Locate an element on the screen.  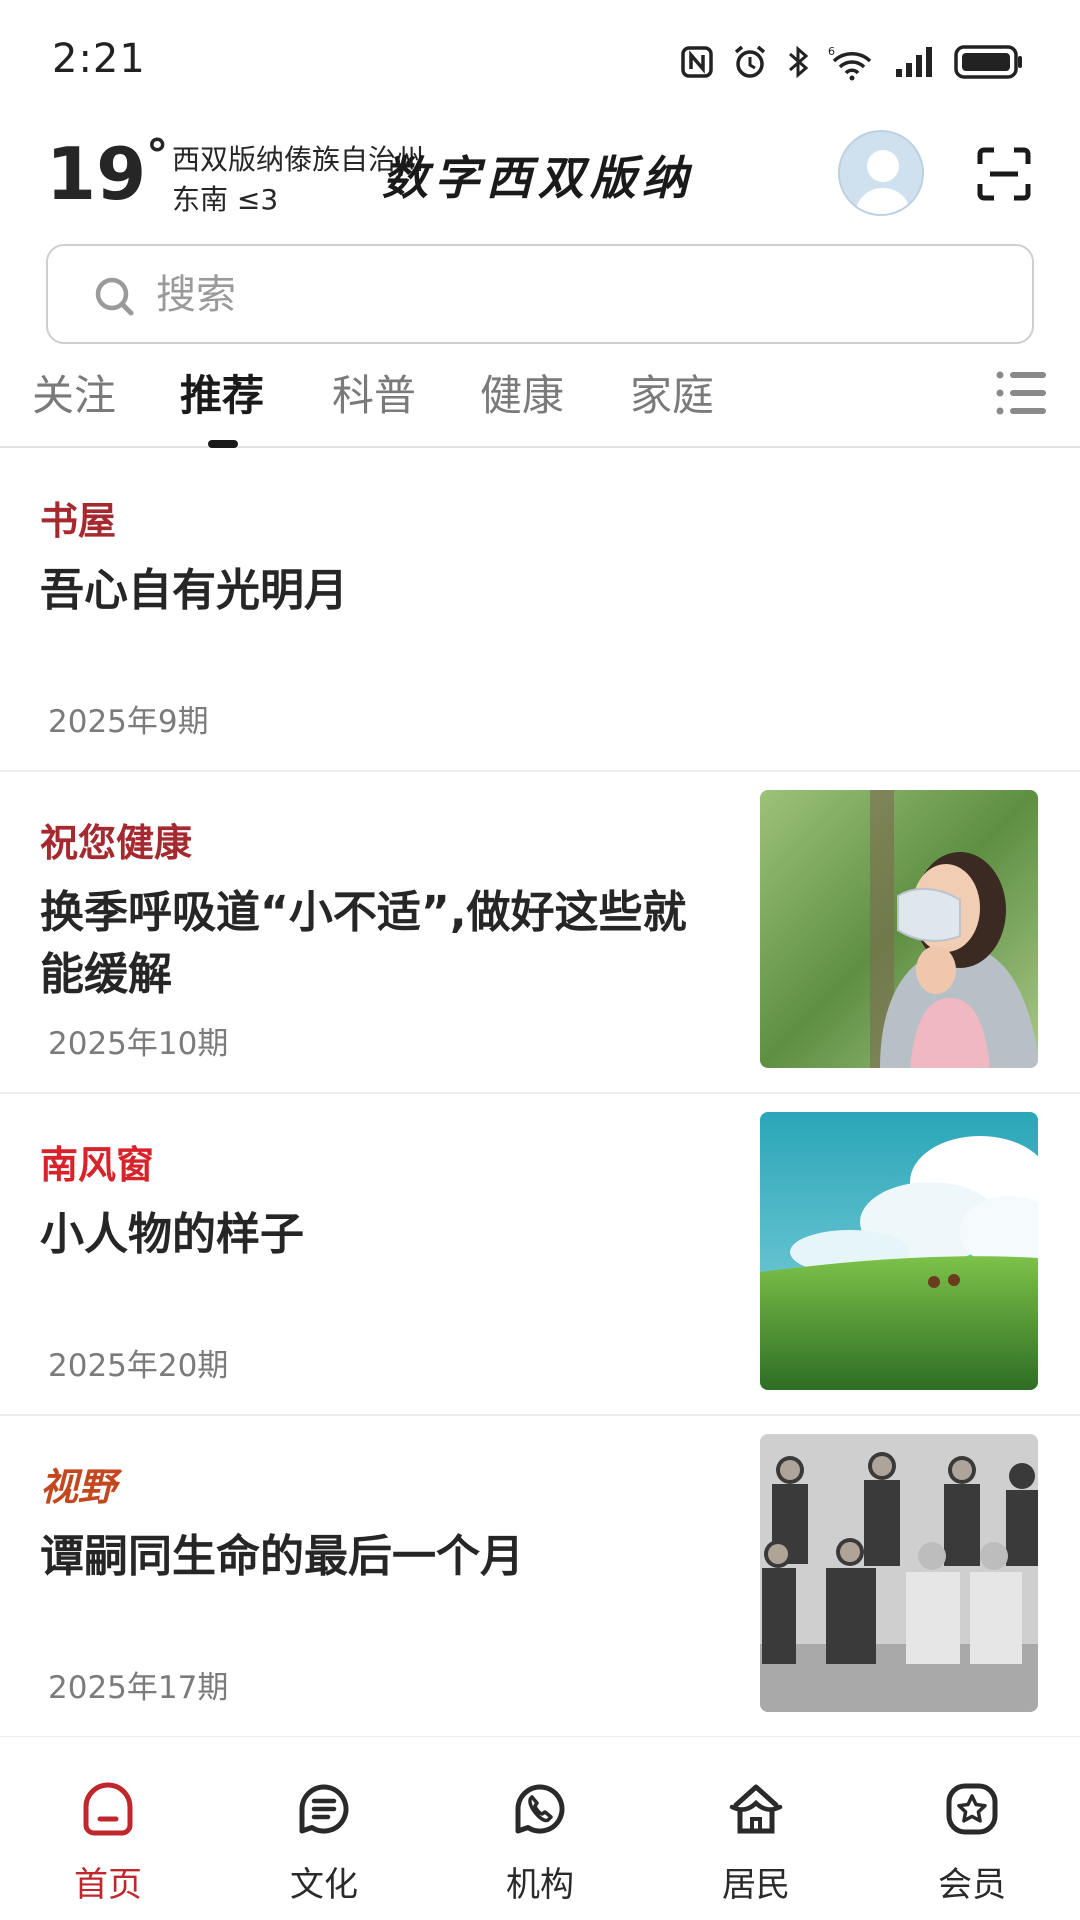
weather-temperature: 19° is located at coordinates (107, 172).